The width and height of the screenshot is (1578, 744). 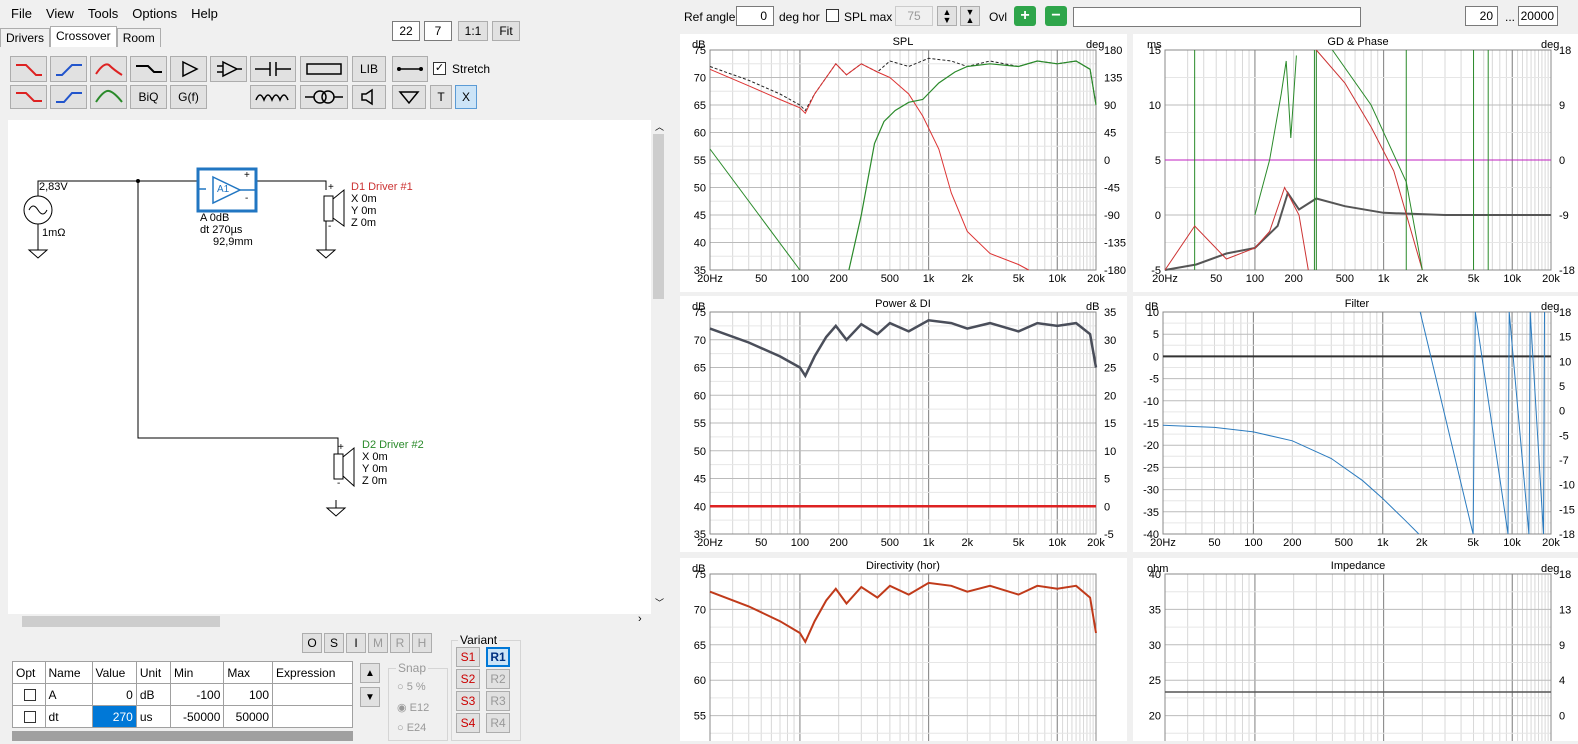 I want to click on y-tick-label: 10, so click(x=1155, y=106).